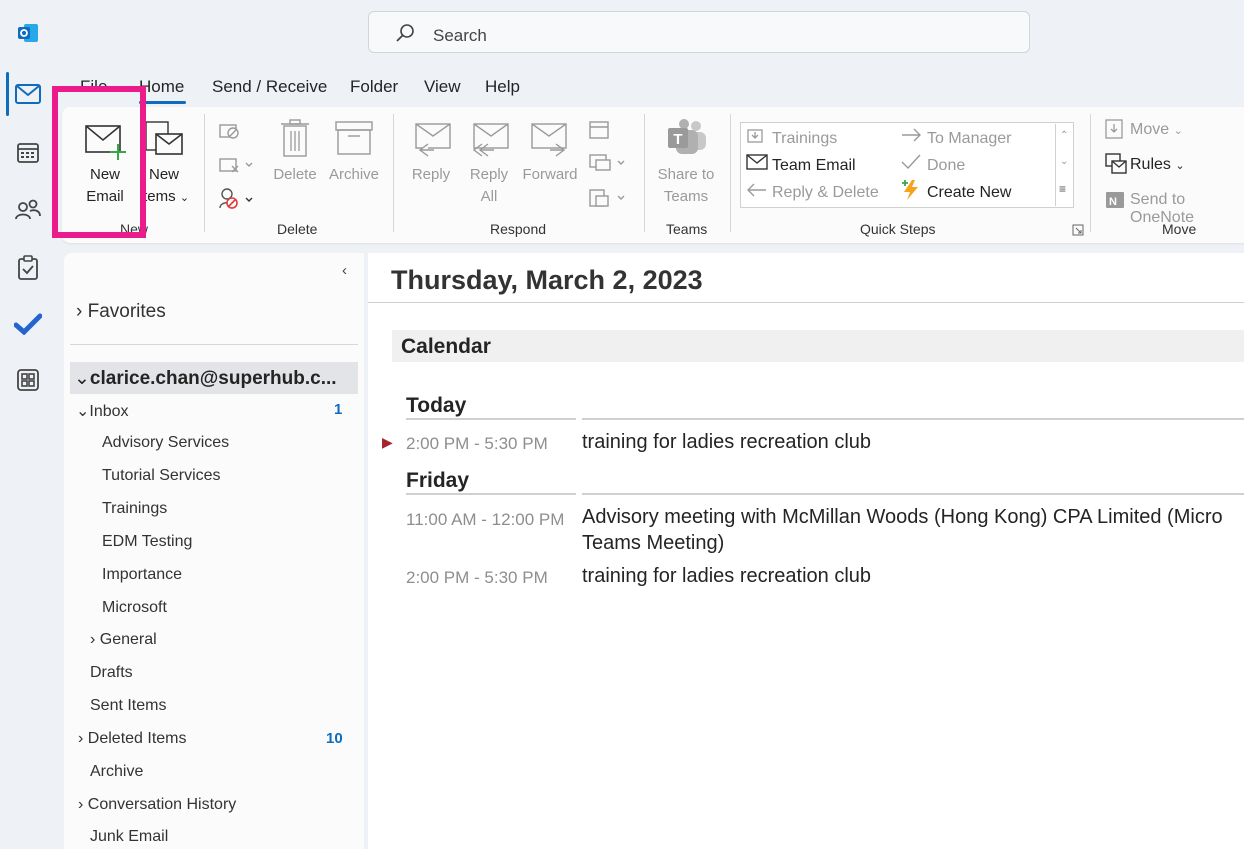 This screenshot has height=849, width=1244. I want to click on folder-tutorial-services: Tutorial Services, so click(161, 476).